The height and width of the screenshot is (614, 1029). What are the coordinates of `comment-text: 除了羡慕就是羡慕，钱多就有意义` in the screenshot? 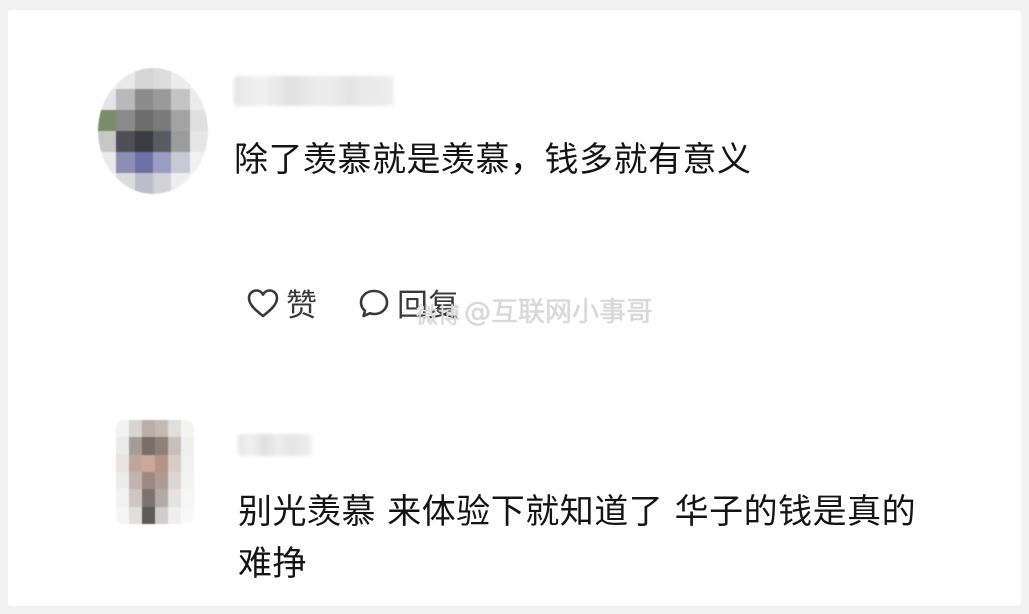 It's located at (493, 160).